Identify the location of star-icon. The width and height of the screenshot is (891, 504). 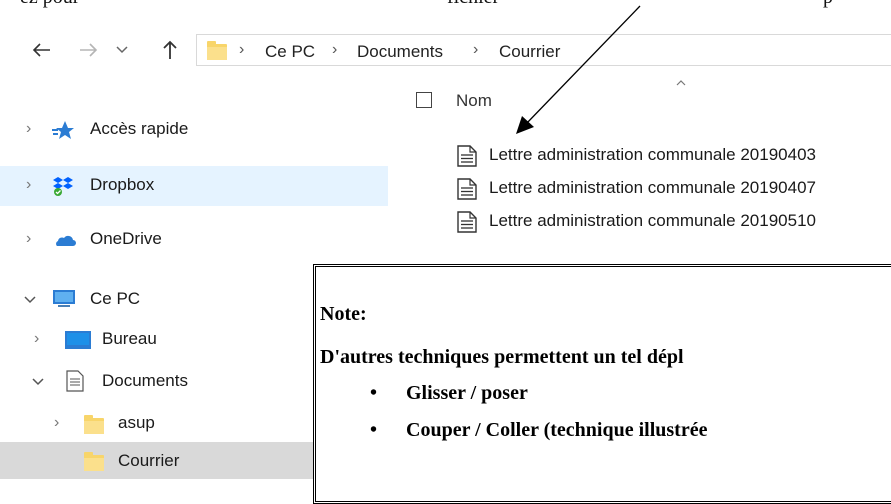
(63, 130).